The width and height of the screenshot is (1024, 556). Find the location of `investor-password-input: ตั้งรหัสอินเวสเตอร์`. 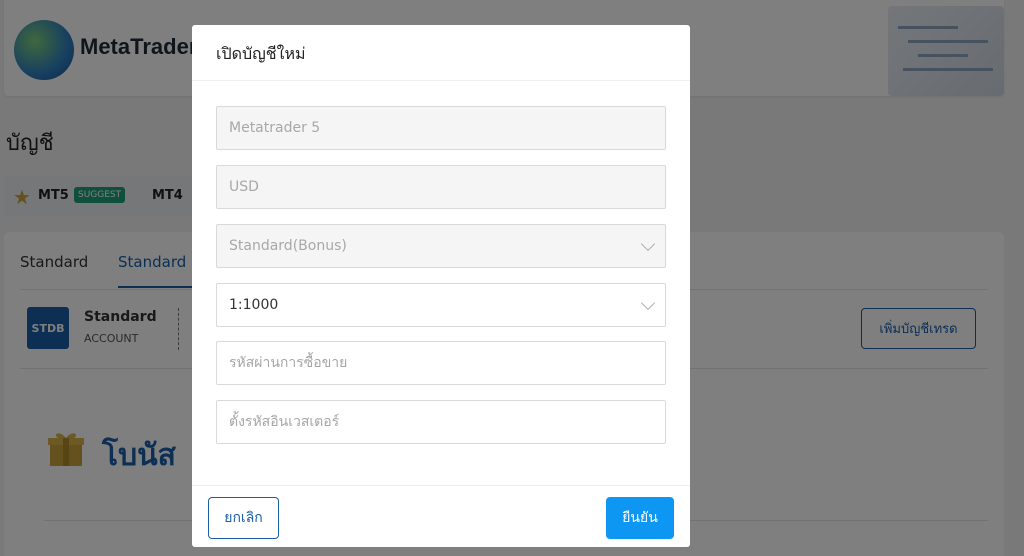

investor-password-input: ตั้งรหัสอินเวสเตอร์ is located at coordinates (441, 422).